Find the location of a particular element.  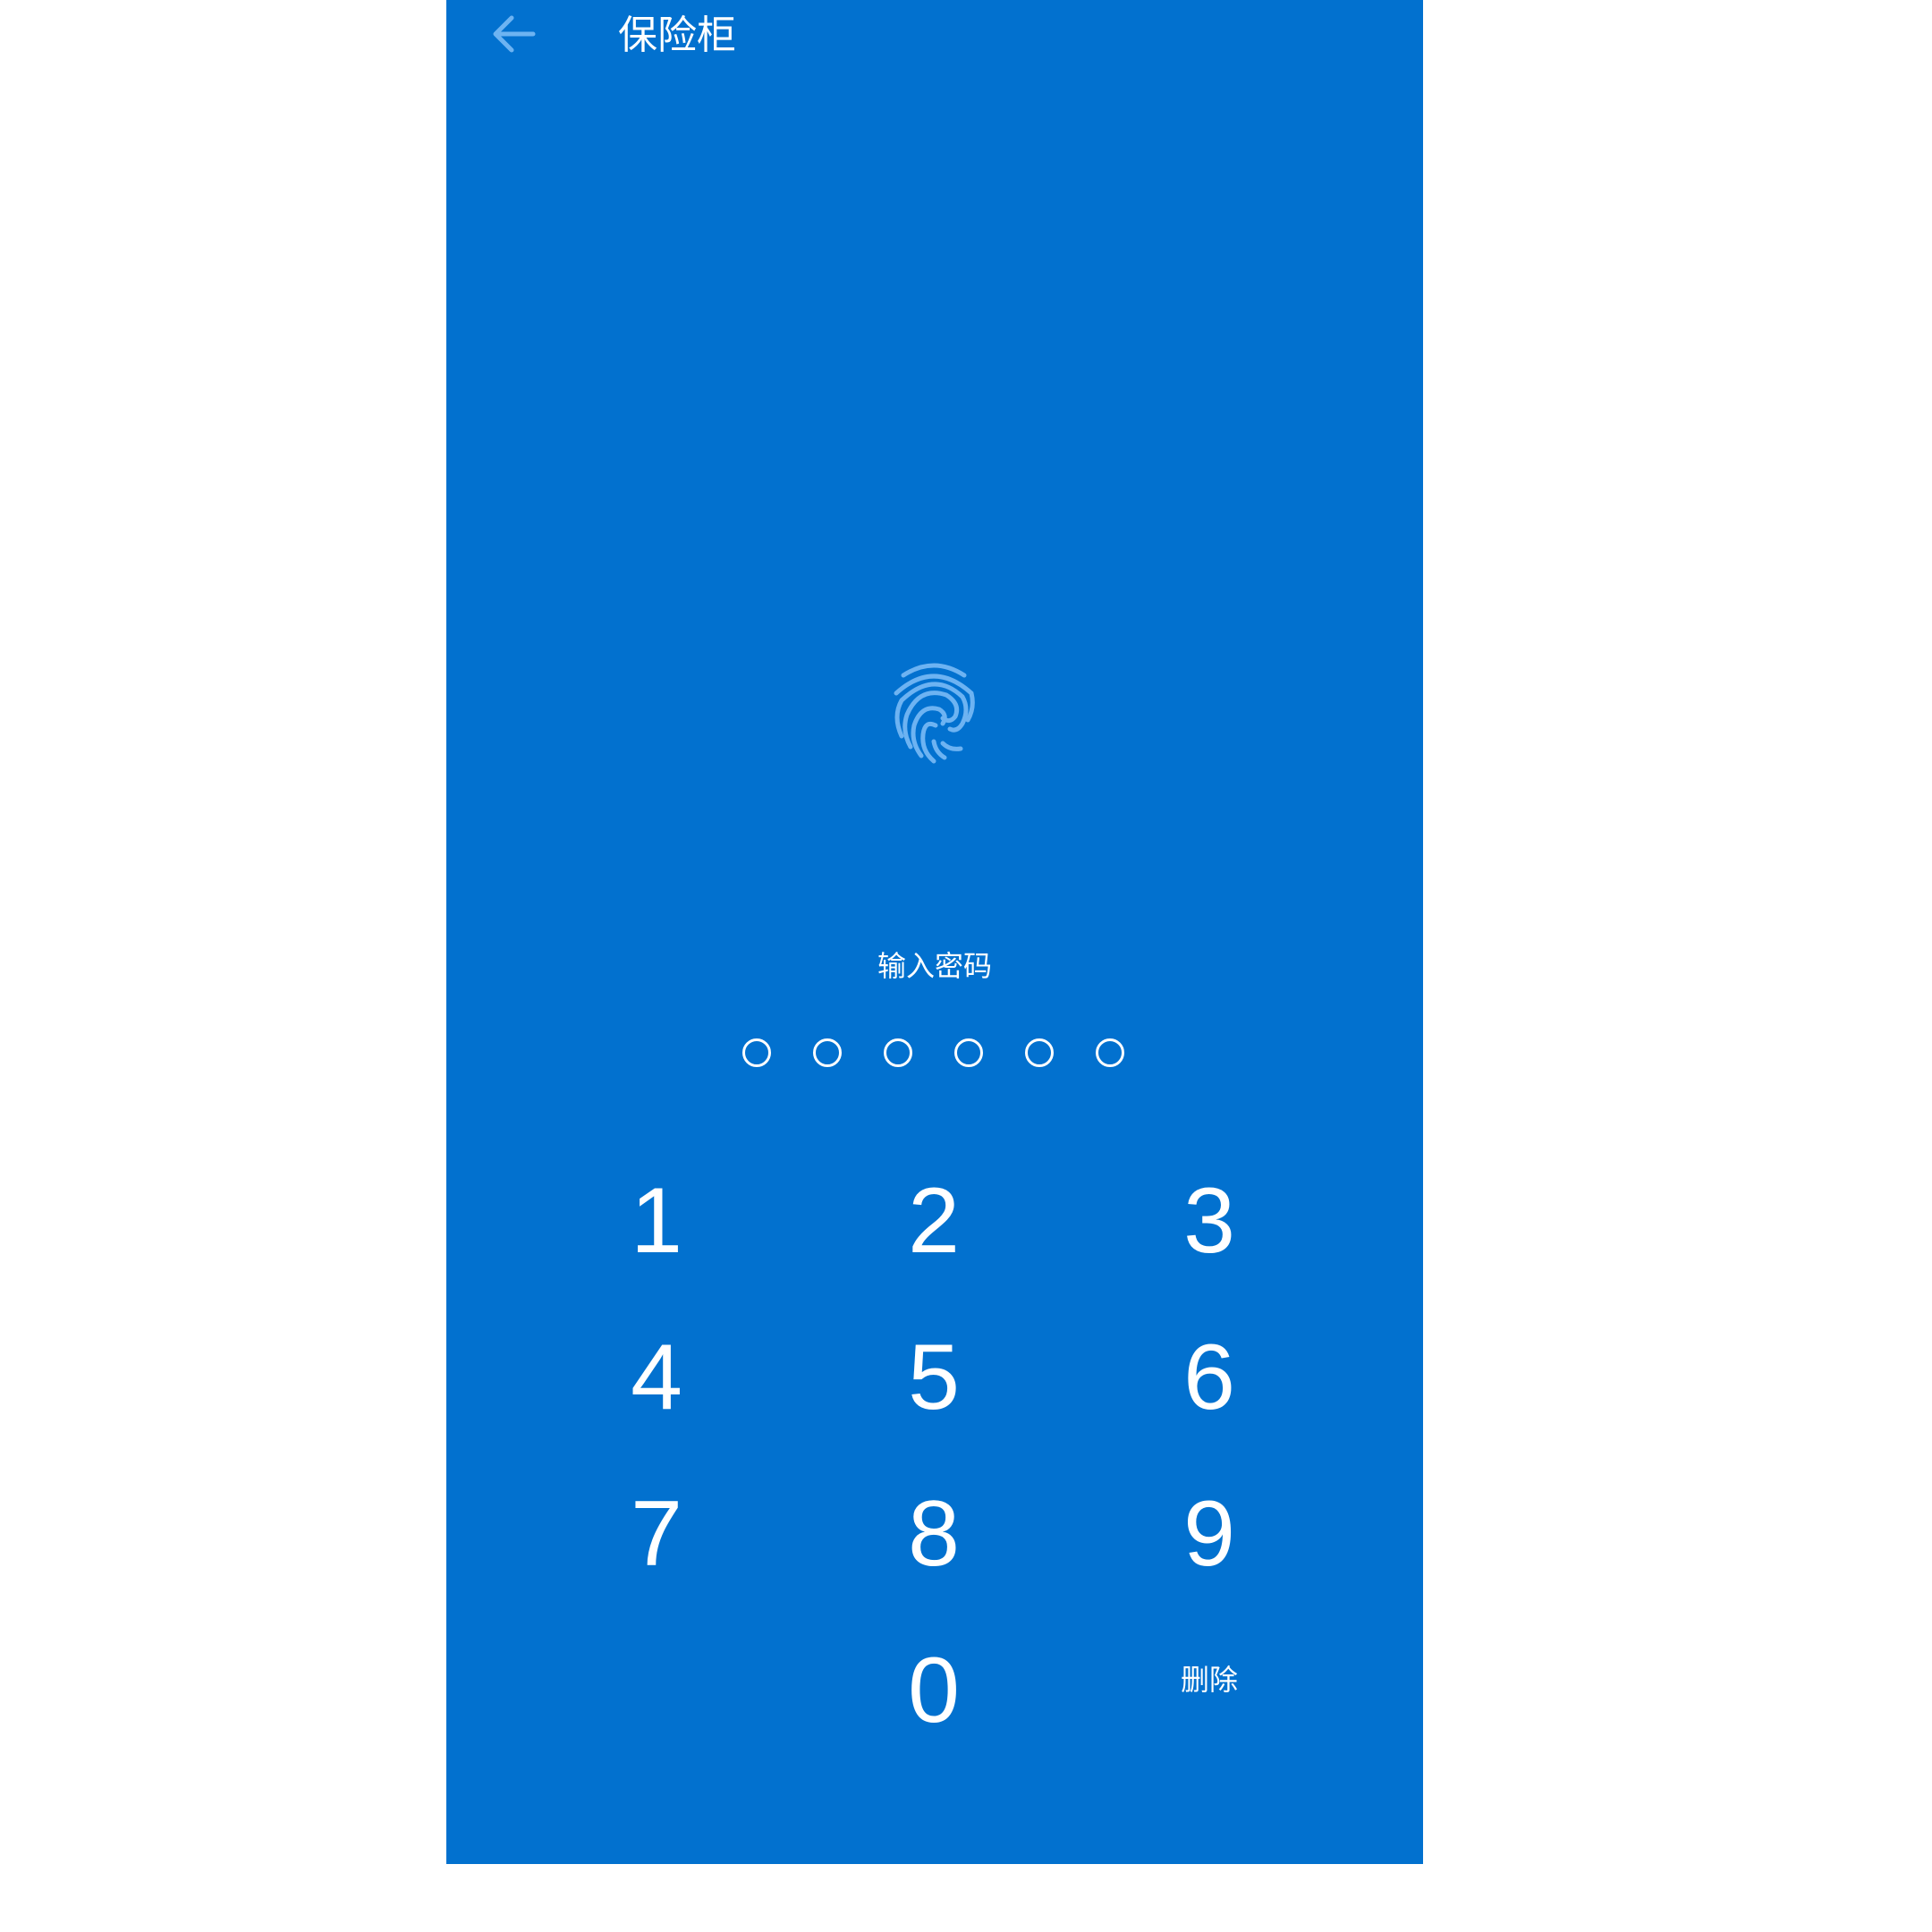

back-button is located at coordinates (513, 36).